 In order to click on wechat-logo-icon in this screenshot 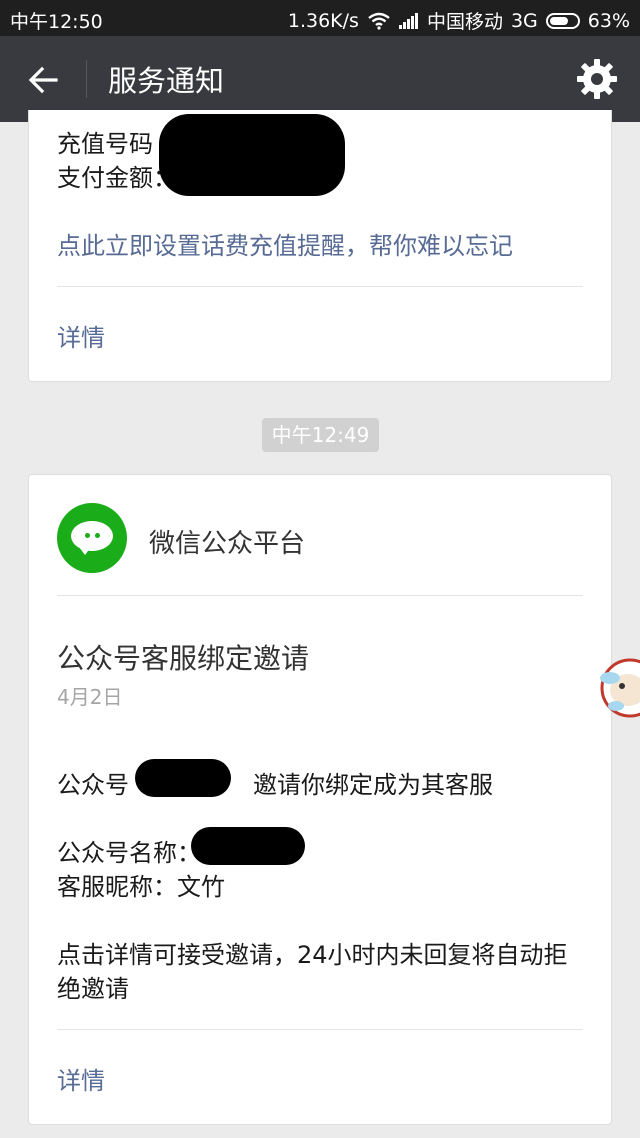, I will do `click(92, 538)`.